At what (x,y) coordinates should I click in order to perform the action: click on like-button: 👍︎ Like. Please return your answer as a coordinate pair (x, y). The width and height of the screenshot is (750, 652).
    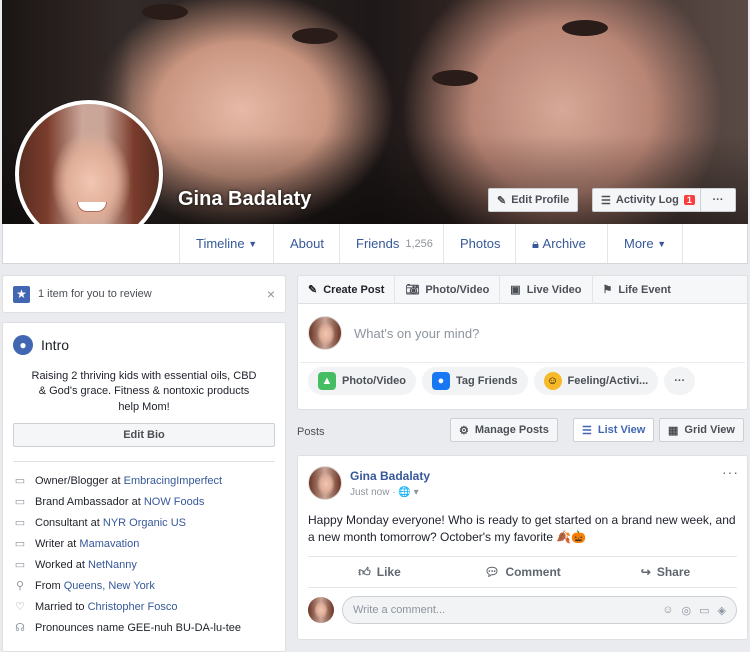
    Looking at the image, I should click on (379, 572).